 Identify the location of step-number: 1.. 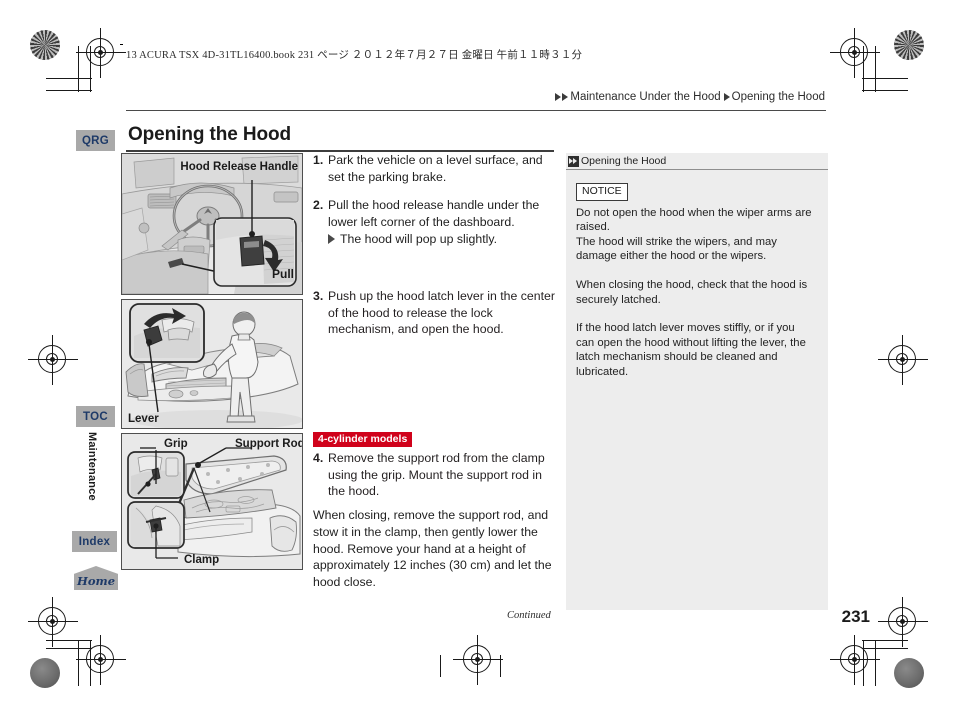
(318, 160).